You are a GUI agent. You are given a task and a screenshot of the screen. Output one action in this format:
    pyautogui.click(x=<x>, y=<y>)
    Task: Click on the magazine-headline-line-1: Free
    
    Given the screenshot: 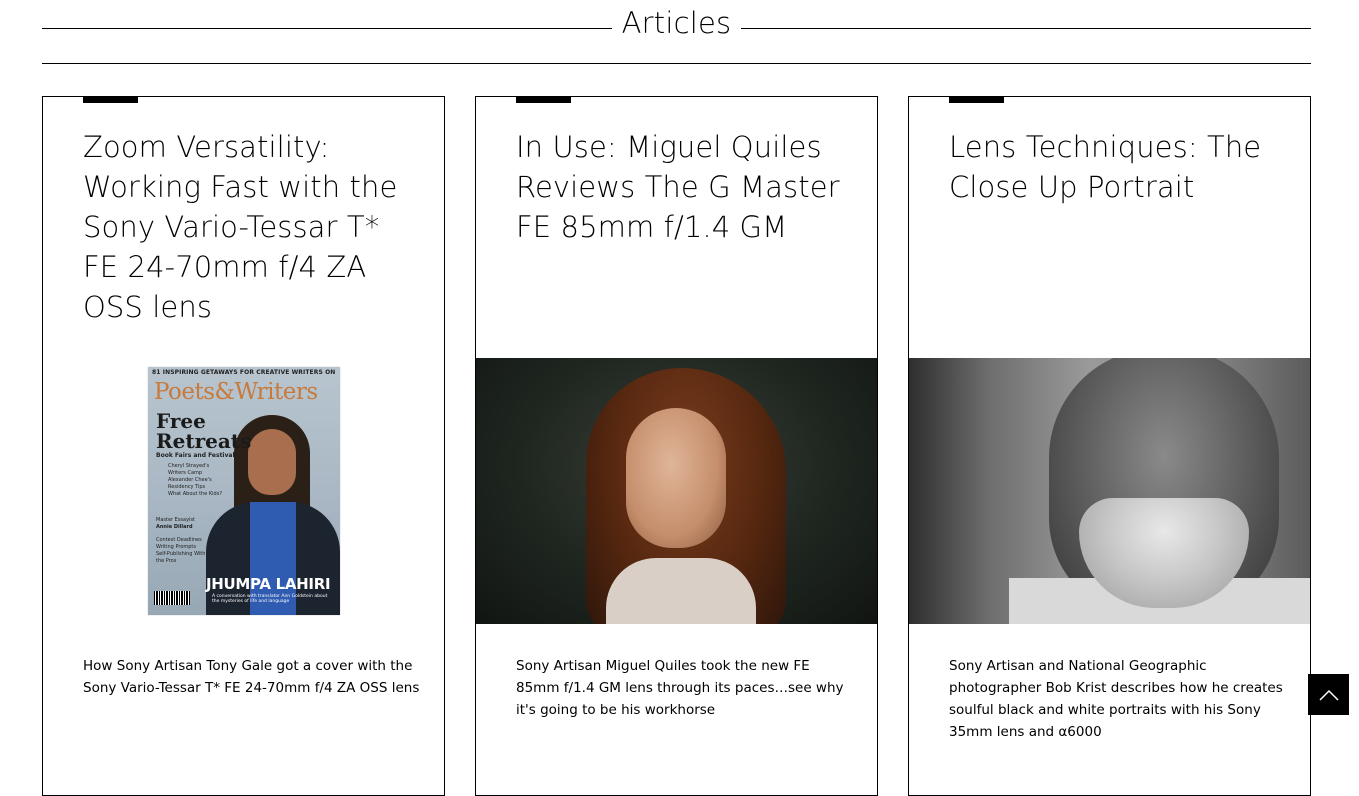 What is the action you would take?
    pyautogui.click(x=181, y=421)
    